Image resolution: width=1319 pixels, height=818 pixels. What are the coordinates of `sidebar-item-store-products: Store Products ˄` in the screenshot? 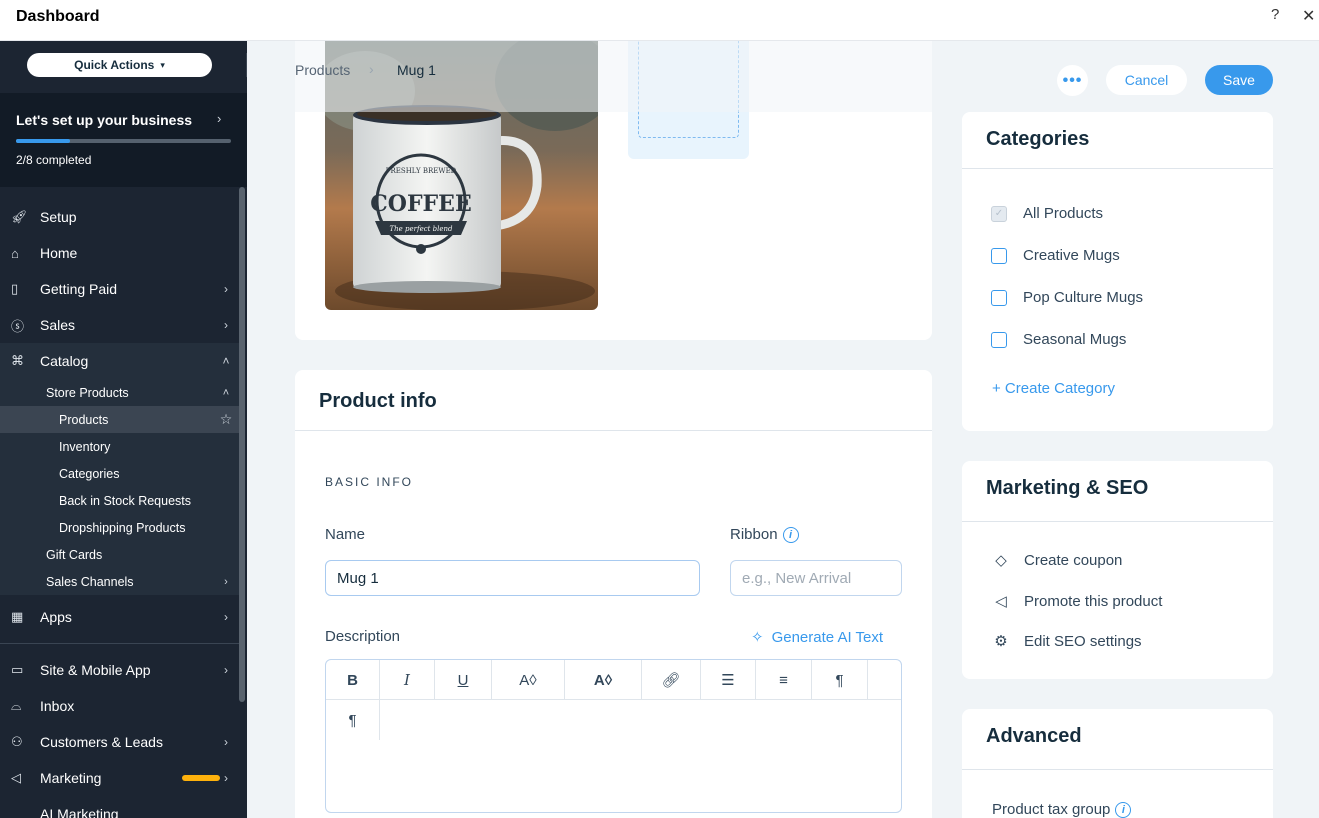 It's located at (120, 392).